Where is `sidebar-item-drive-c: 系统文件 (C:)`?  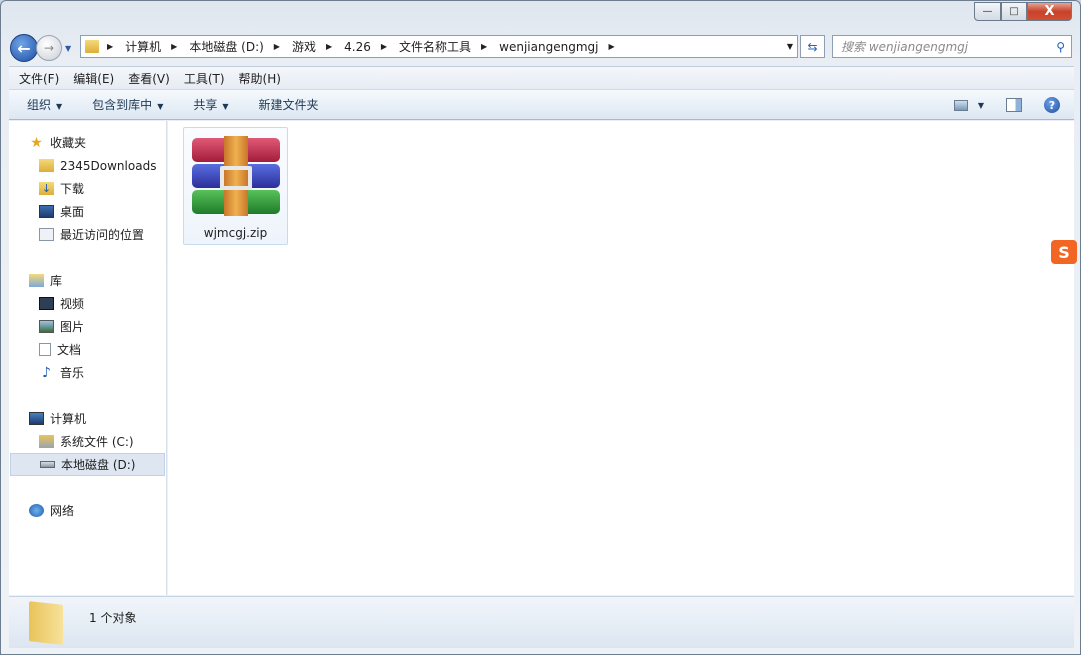
sidebar-item-drive-c: 系统文件 (C:) is located at coordinates (87, 441).